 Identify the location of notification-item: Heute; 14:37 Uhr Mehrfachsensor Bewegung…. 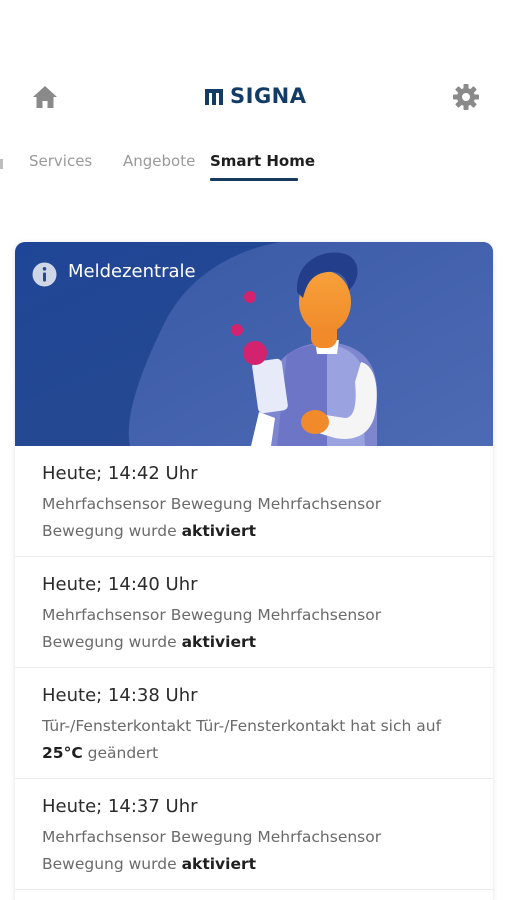
(254, 834).